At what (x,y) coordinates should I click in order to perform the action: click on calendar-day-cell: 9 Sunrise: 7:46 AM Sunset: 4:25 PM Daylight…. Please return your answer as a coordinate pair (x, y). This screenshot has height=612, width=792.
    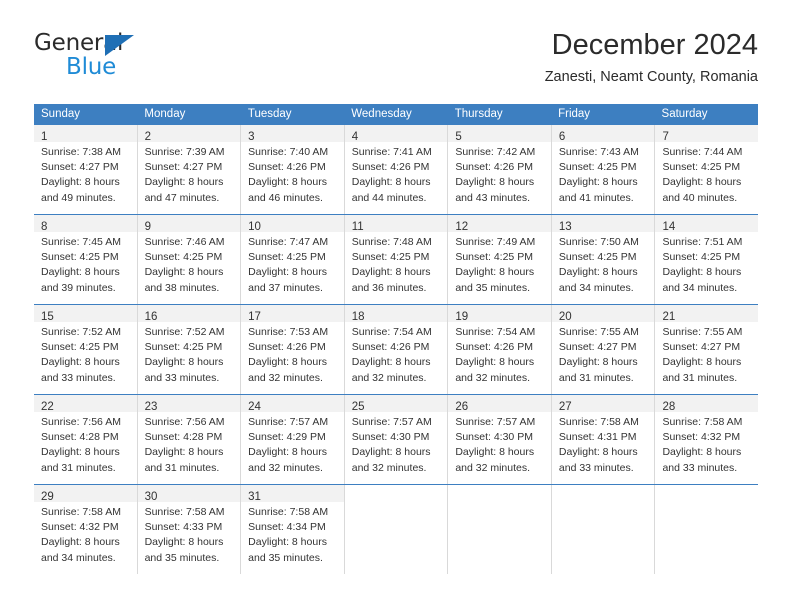
    Looking at the image, I should click on (189, 259).